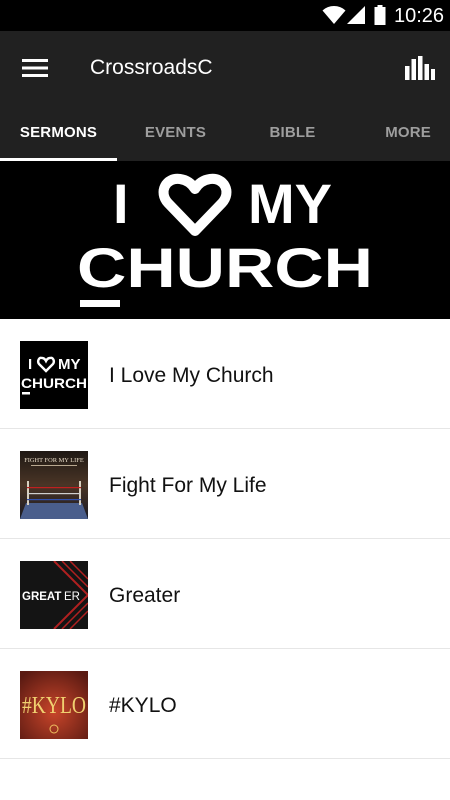  I want to click on banner-text-church: CHURCH, so click(225, 267).